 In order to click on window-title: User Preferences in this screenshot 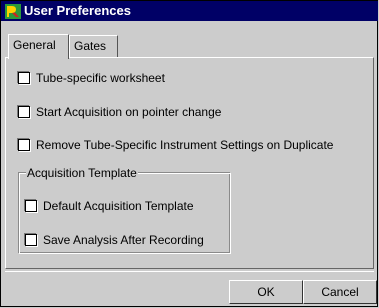, I will do `click(77, 10)`.